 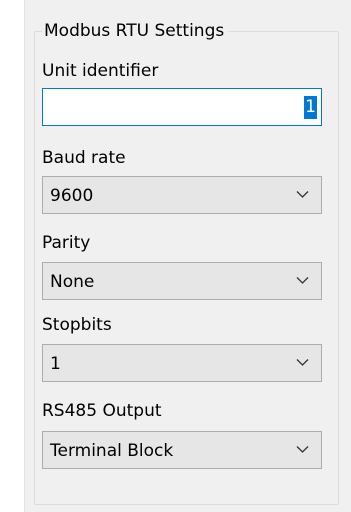 I want to click on rs485-output-value: Terminal Block, so click(x=112, y=451).